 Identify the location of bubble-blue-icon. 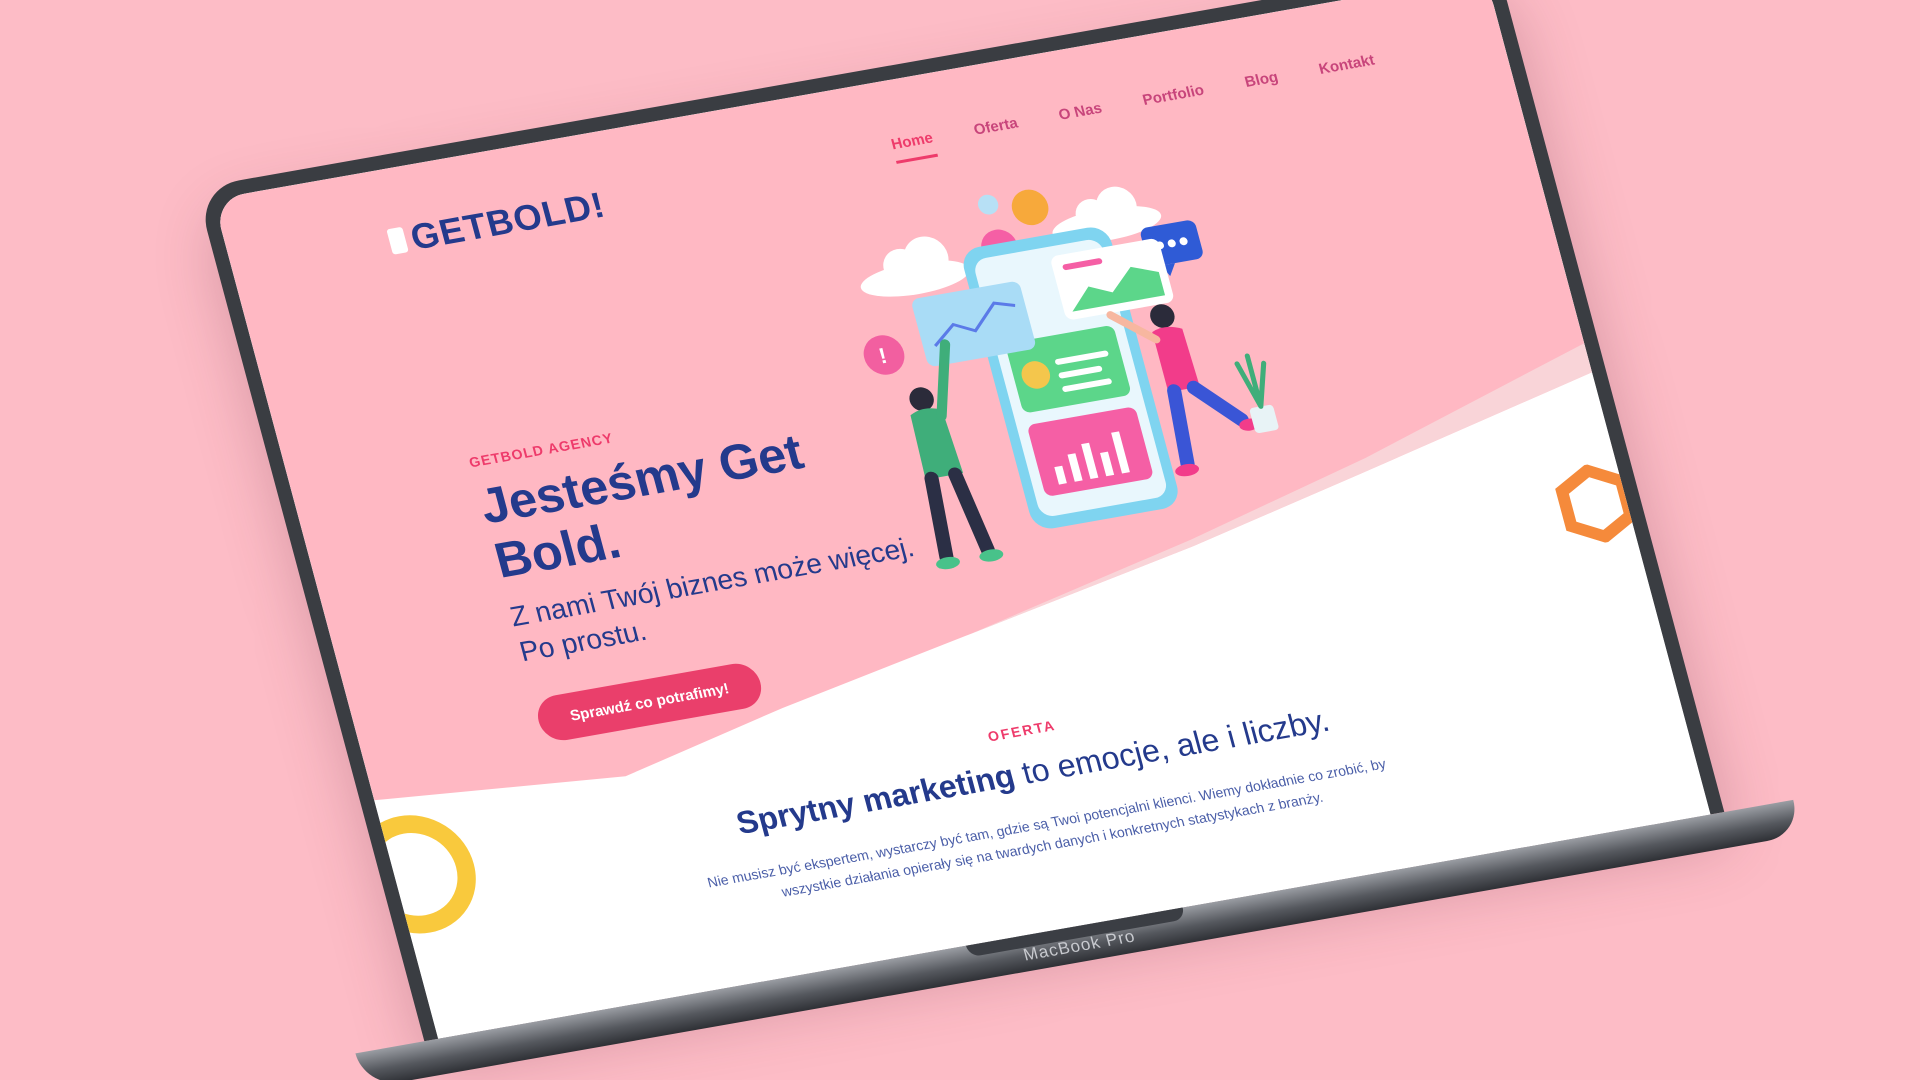
(988, 204).